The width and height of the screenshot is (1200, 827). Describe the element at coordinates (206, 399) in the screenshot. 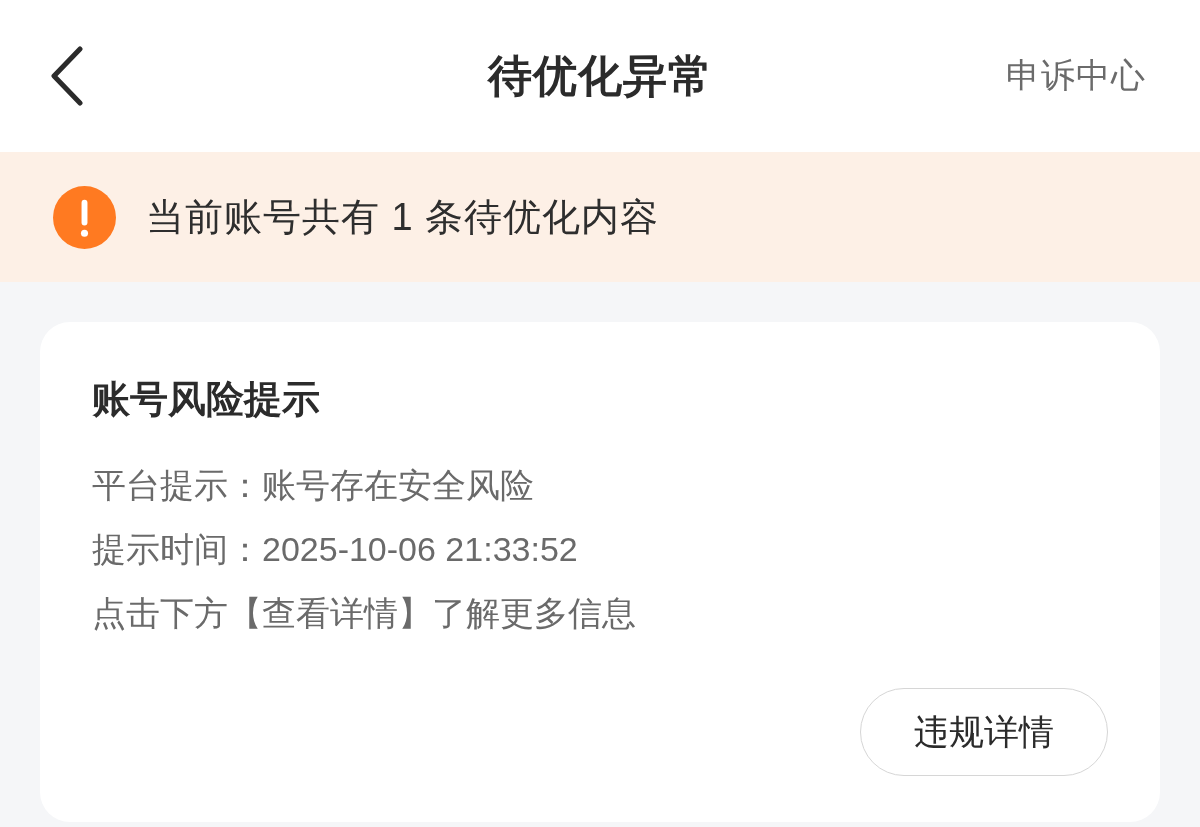

I see `card-title: 账号风险提示` at that location.